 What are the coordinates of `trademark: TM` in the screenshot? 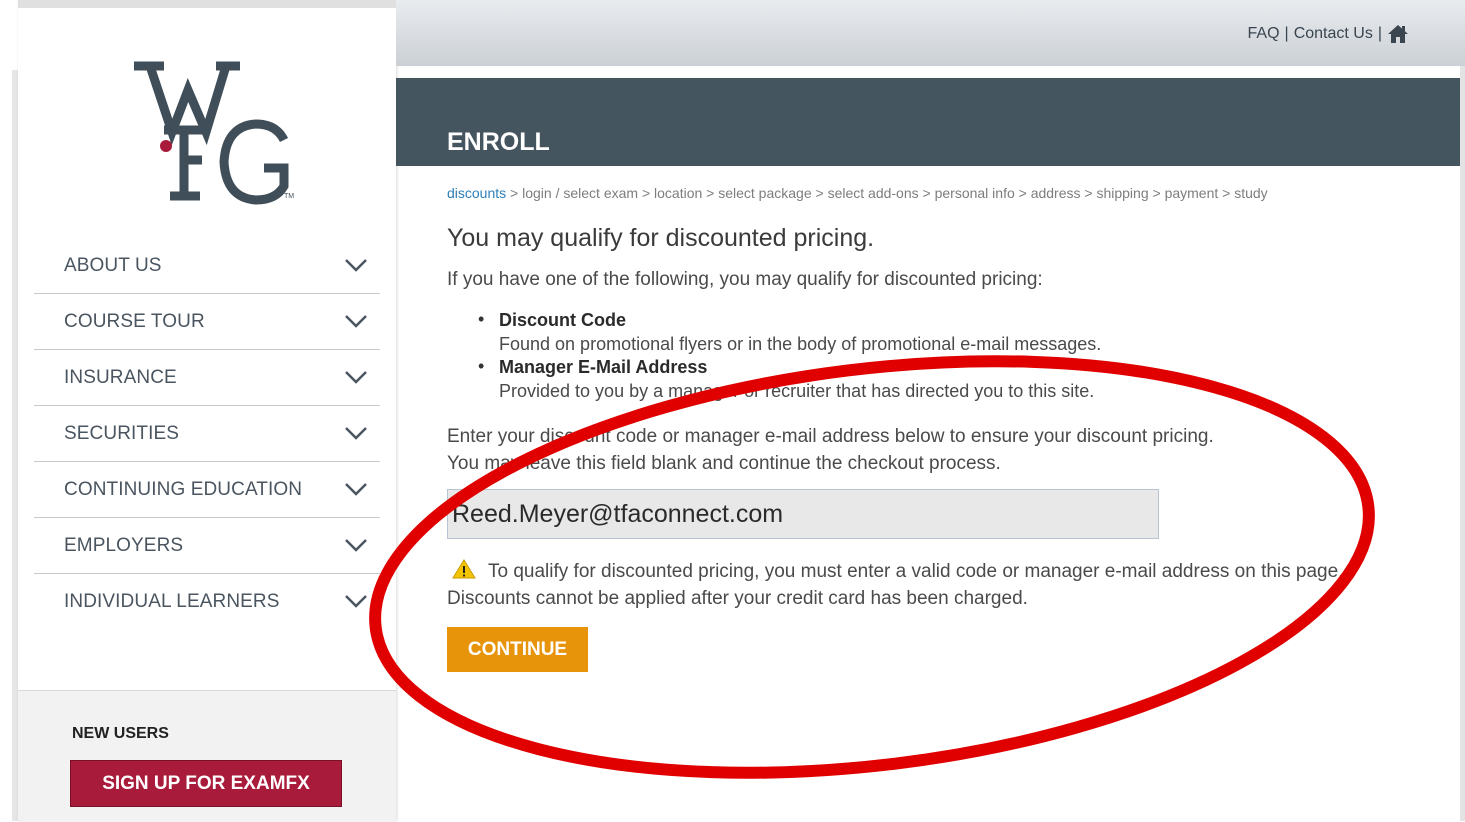 It's located at (289, 196).